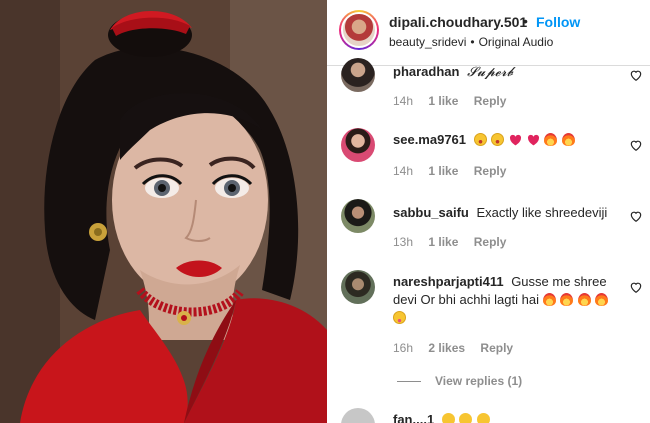 This screenshot has height=423, width=650. Describe the element at coordinates (427, 42) in the screenshot. I see `audio-owner: beauty_sridevi` at that location.